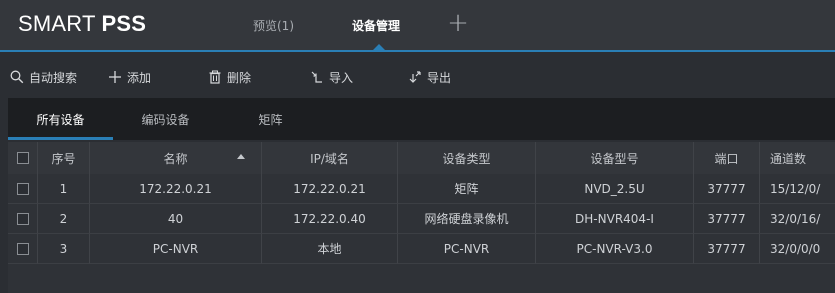 The image size is (835, 293). I want to click on cell-model: DH-NVR404-I, so click(615, 219).